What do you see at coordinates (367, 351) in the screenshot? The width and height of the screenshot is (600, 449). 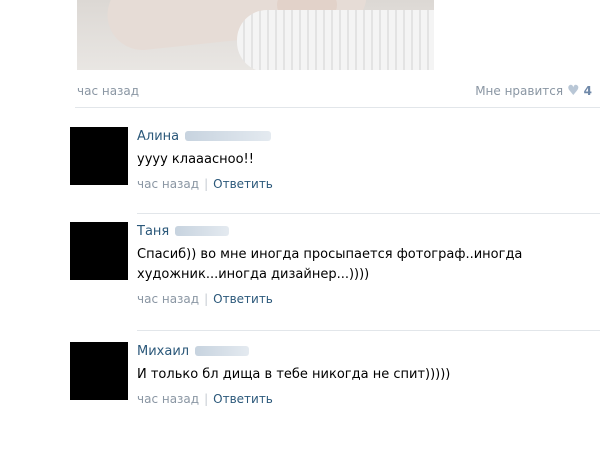 I see `comment-author-row: Михаил` at bounding box center [367, 351].